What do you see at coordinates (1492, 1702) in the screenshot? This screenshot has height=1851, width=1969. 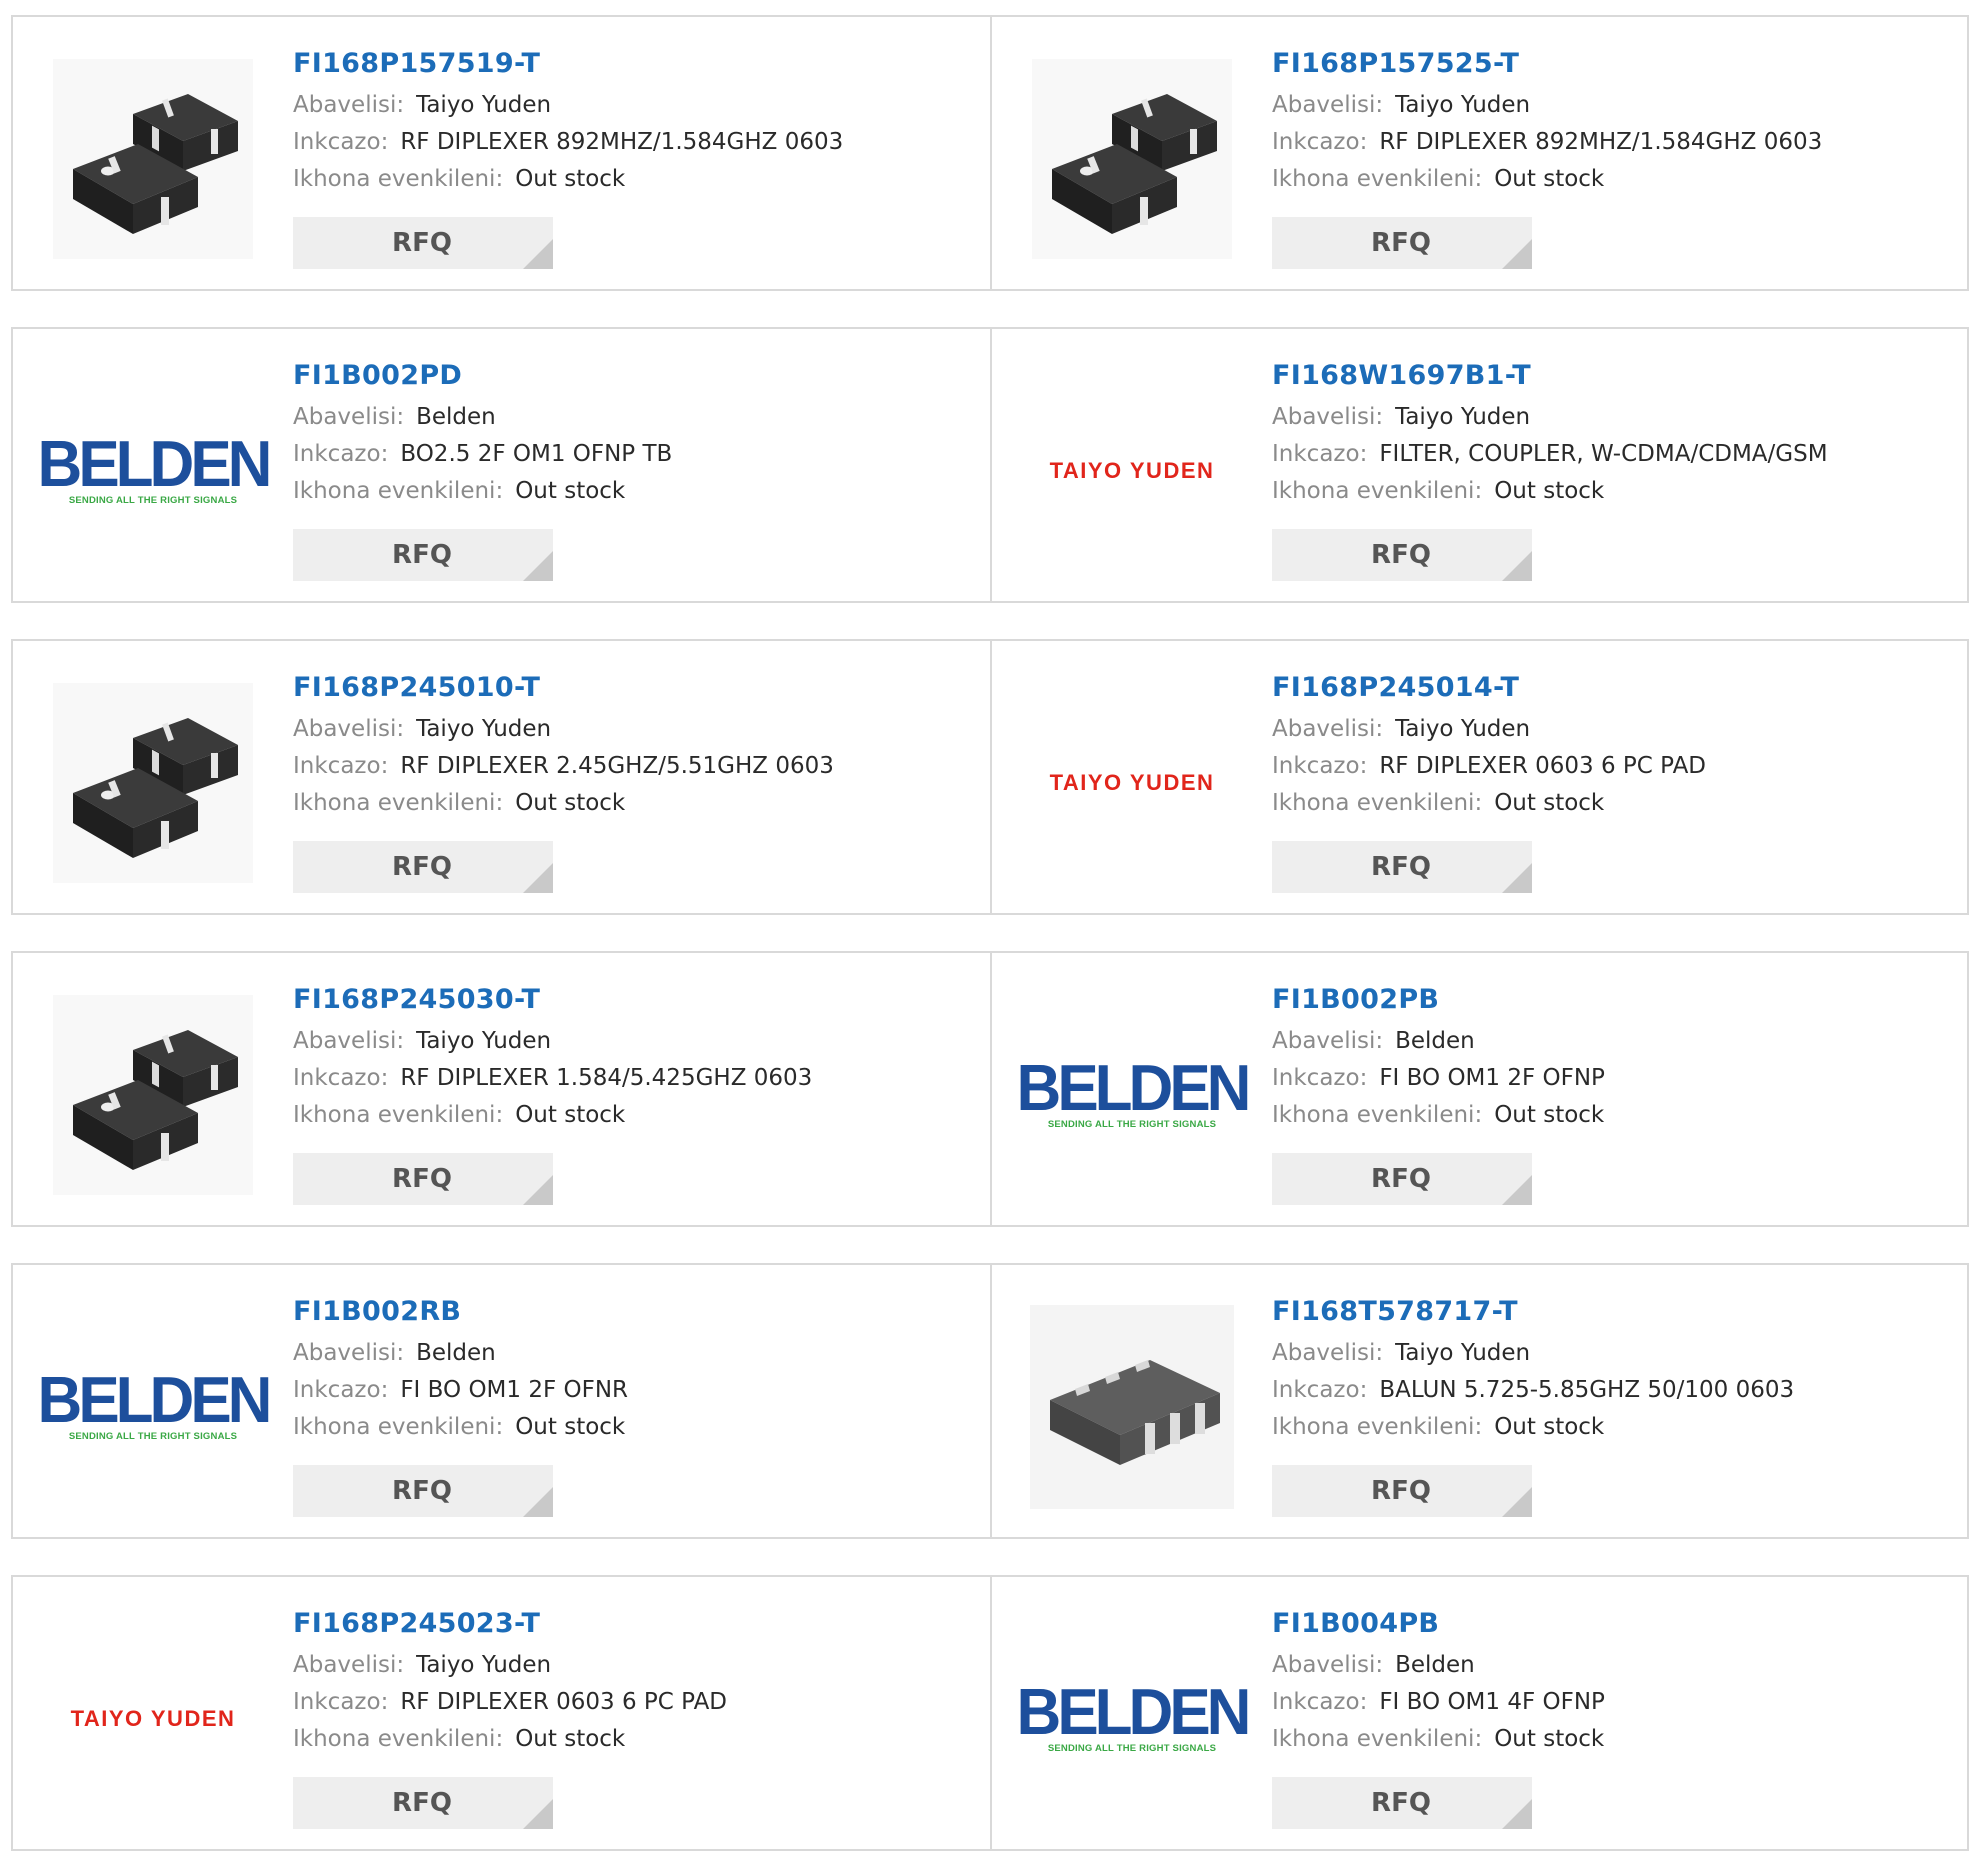 I see `description-value: FI BO OM1 4F OFNP` at bounding box center [1492, 1702].